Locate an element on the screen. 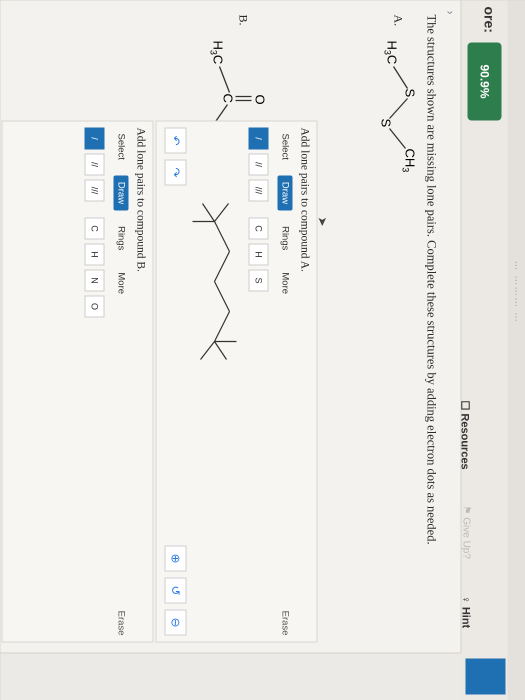  panel-a-drawing is located at coordinates (214, 331).